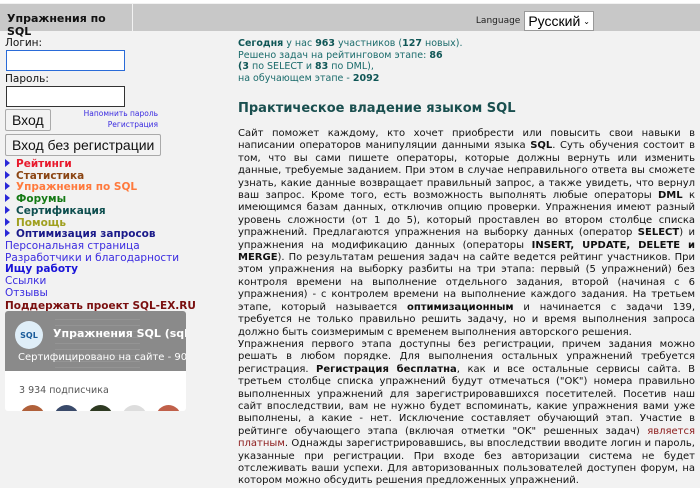  I want to click on sql-logo: SQL, so click(29, 335).